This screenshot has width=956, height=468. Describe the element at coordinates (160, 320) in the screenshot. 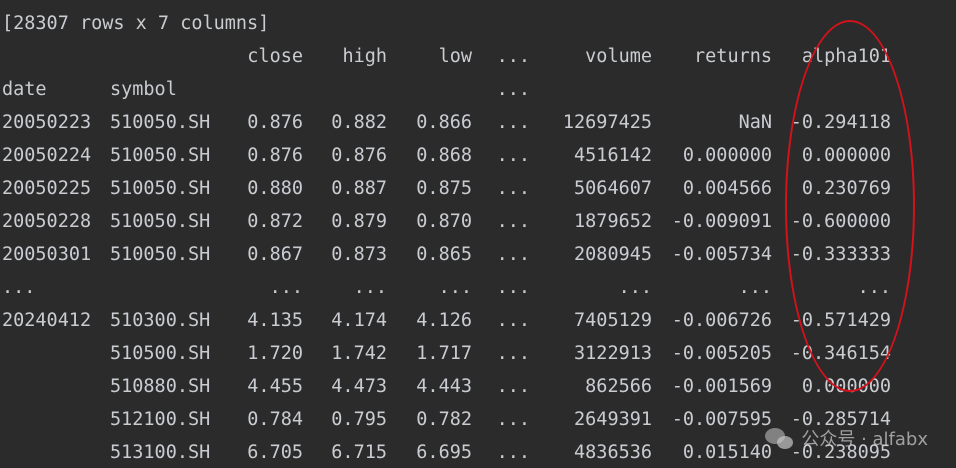

I see `cell-symbol: 510300.SH` at that location.